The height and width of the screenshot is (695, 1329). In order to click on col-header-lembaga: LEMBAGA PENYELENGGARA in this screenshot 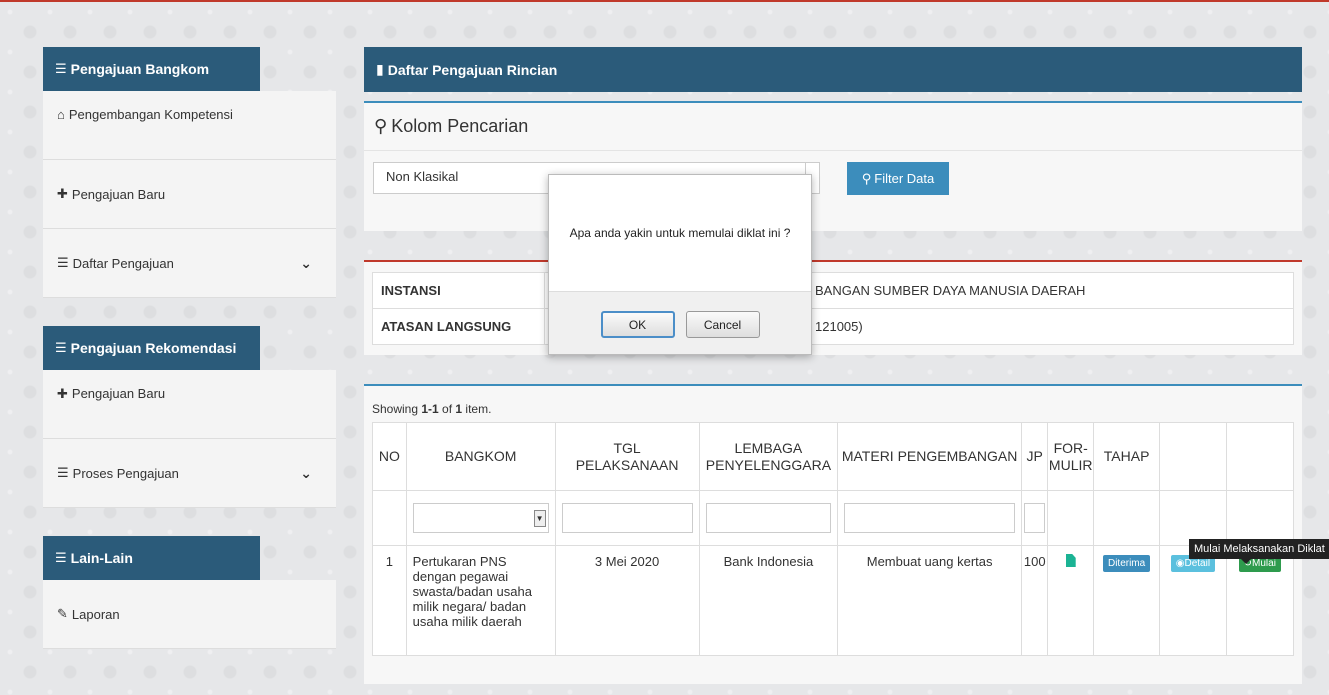, I will do `click(768, 456)`.